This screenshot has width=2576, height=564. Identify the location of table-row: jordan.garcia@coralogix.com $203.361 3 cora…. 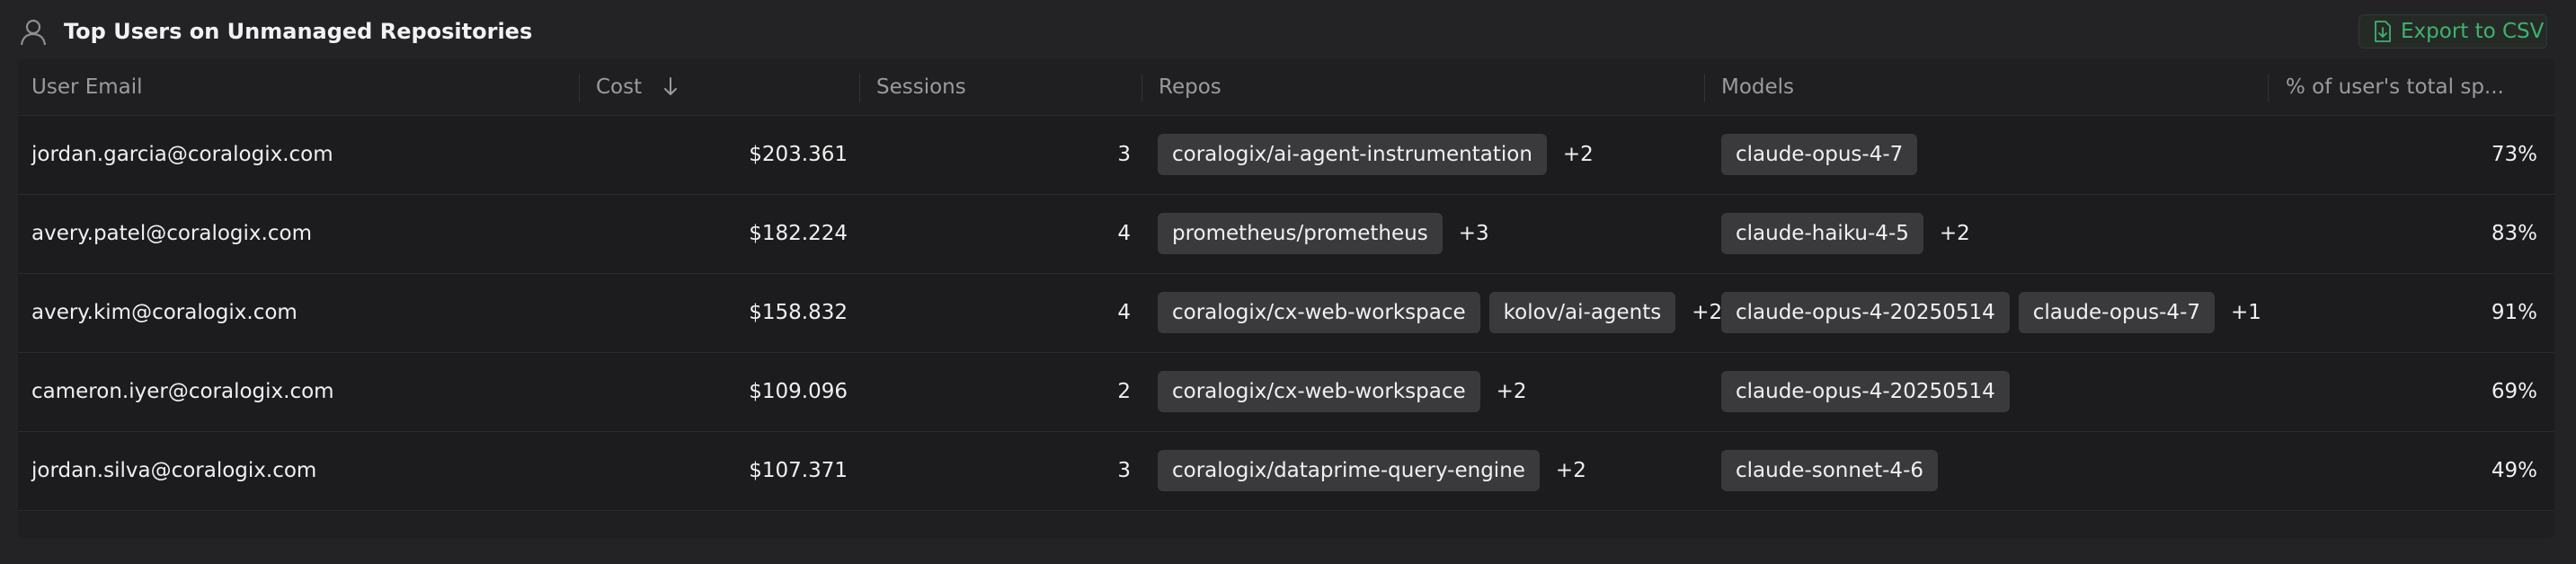
(1286, 155).